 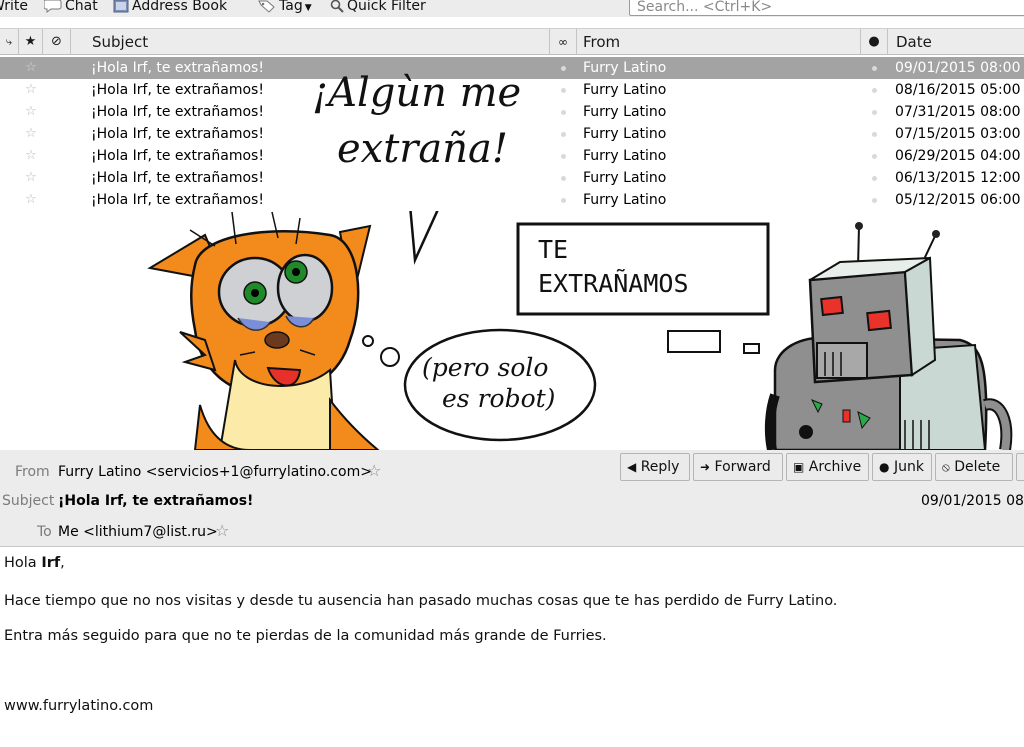 What do you see at coordinates (977, 467) in the screenshot?
I see `delete-label: Delete` at bounding box center [977, 467].